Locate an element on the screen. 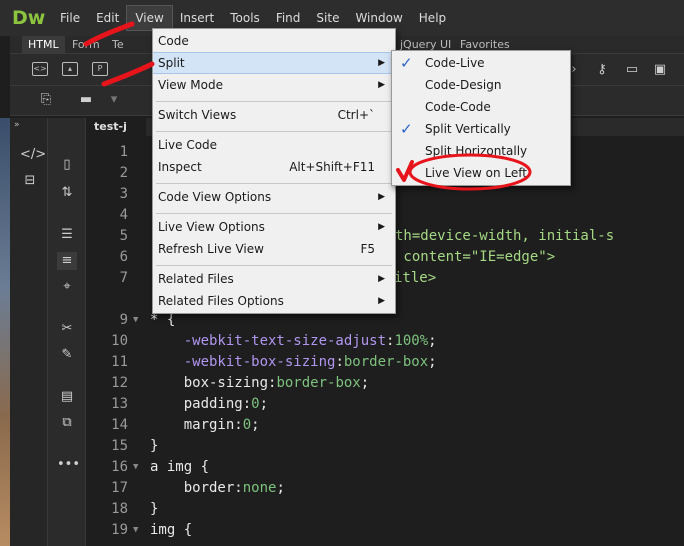 Image resolution: width=684 pixels, height=546 pixels. line-number: 7 is located at coordinates (123, 278).